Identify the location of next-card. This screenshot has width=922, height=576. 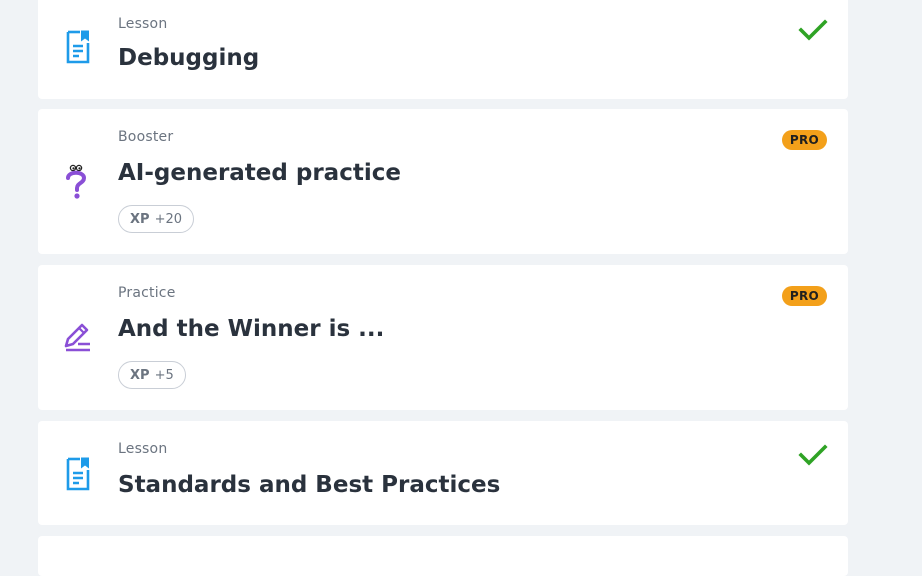
(443, 556).